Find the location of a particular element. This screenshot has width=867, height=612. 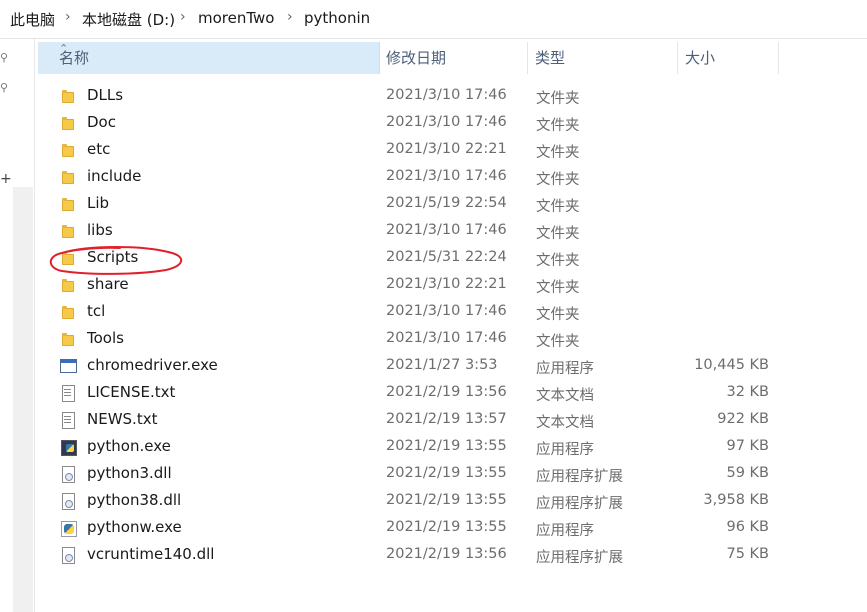

column-header-row: 名称 ⌃ ⌄ 修改日期 类型 大小 is located at coordinates (452, 58).